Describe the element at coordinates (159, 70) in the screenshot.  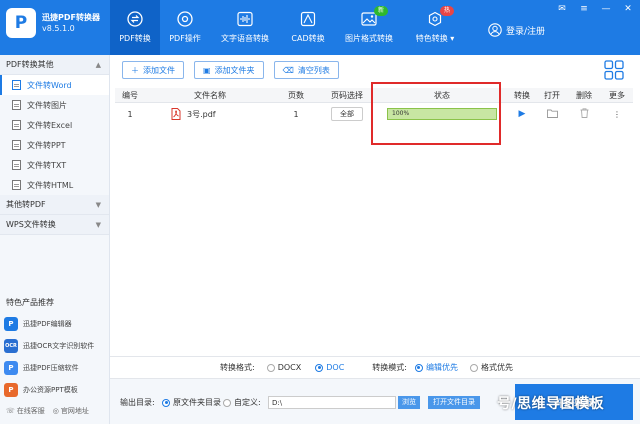
I see `add-file-label: 添加文件` at that location.